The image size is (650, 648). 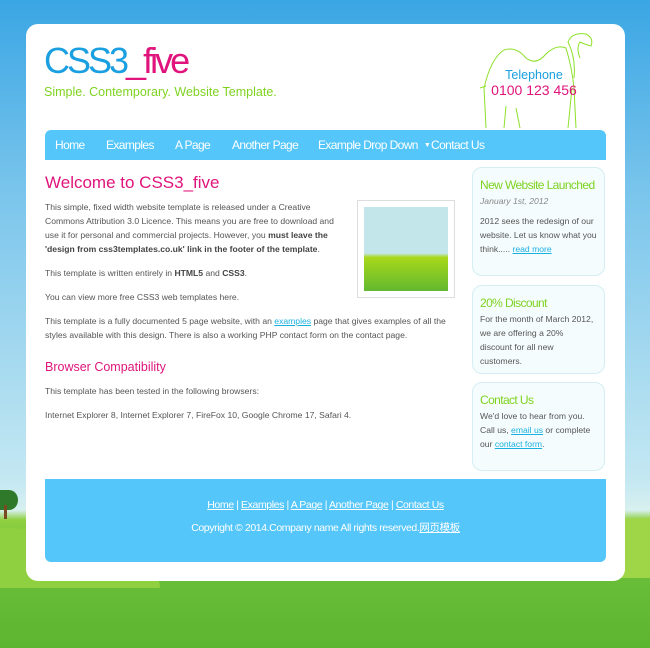 What do you see at coordinates (406, 249) in the screenshot?
I see `landscape-image` at bounding box center [406, 249].